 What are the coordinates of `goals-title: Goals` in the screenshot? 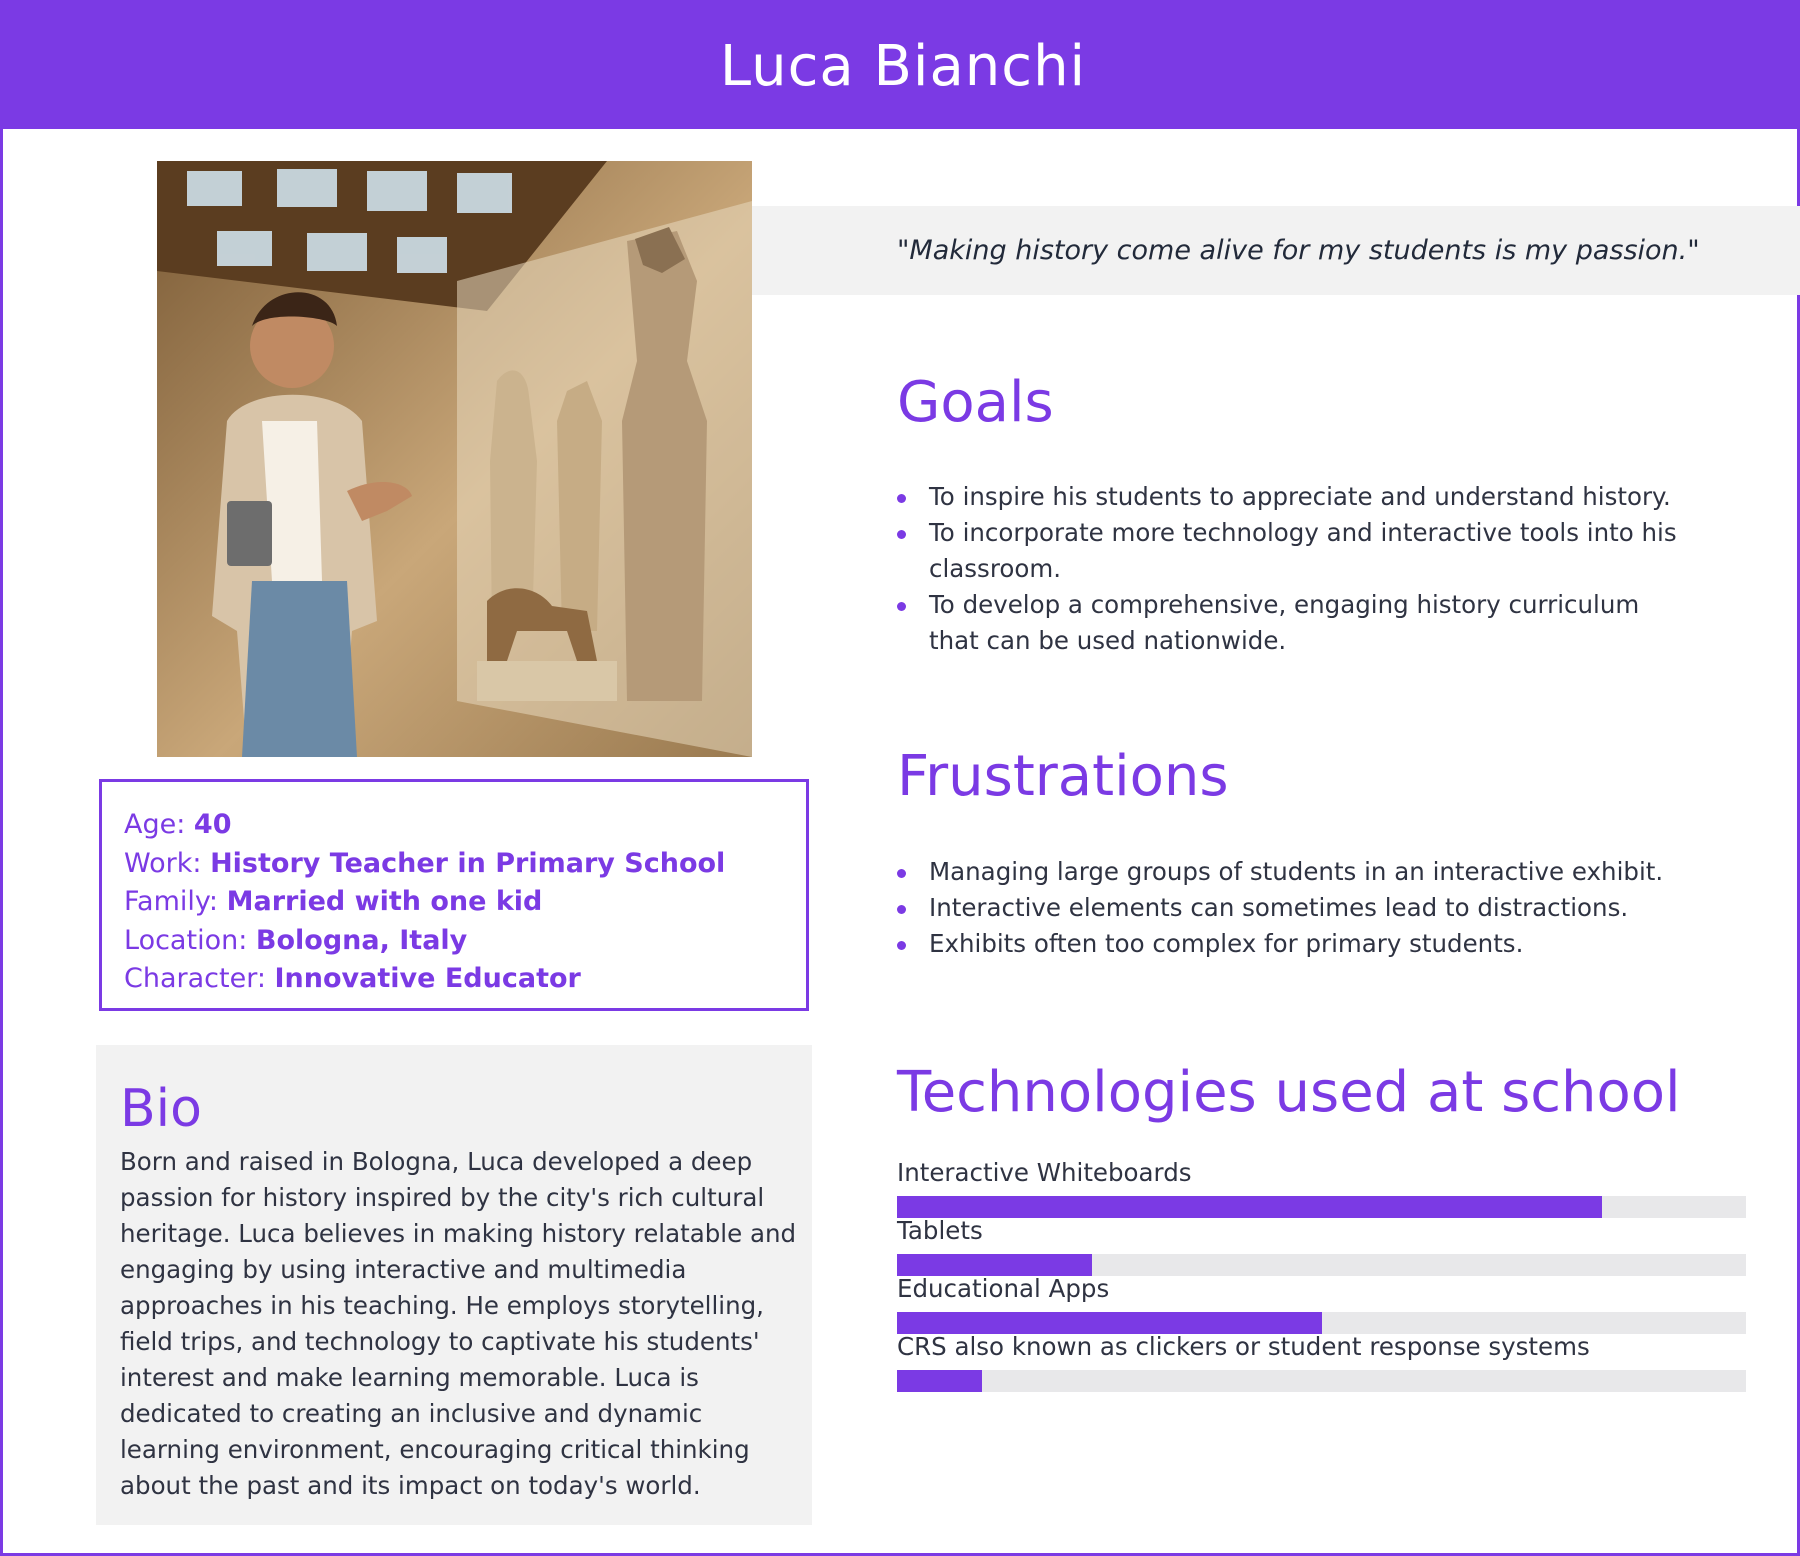 It's located at (975, 402).